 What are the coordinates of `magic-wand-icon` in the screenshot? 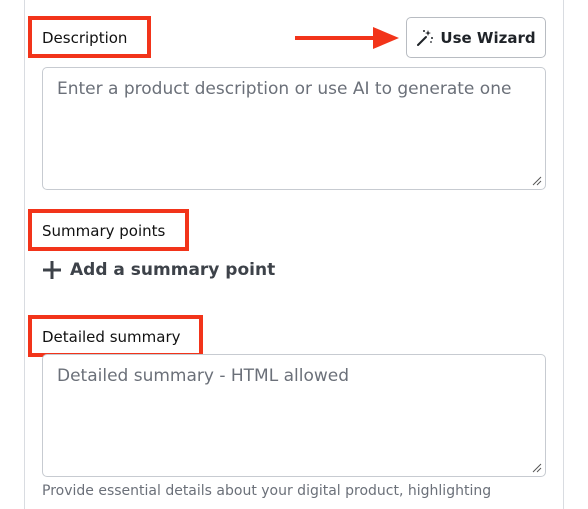 It's located at (425, 37).